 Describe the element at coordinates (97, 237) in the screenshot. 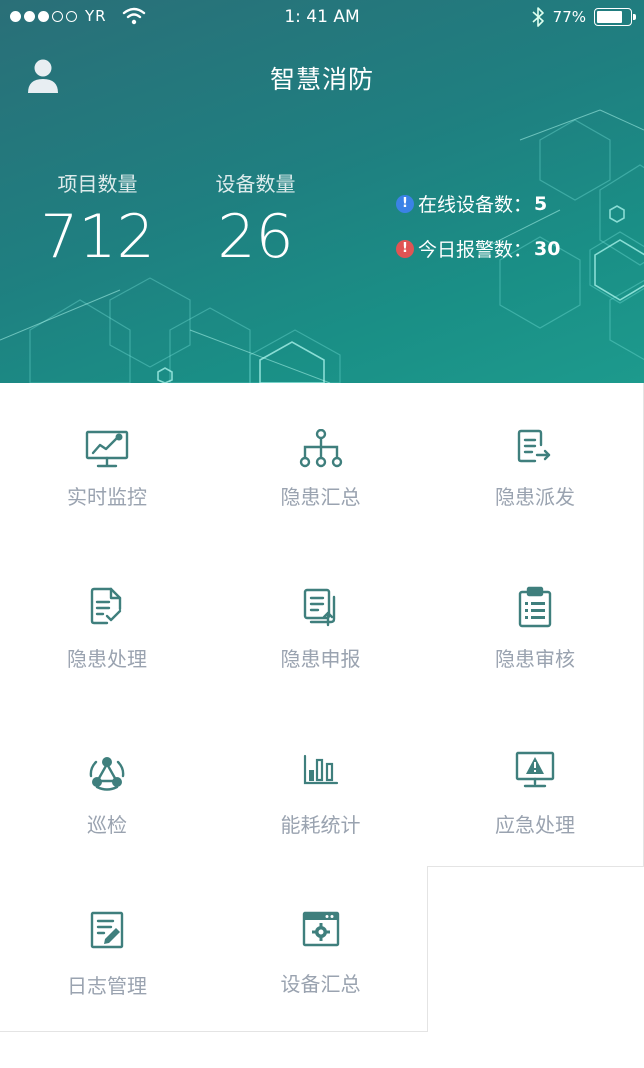

I see `stat-value: 712` at that location.